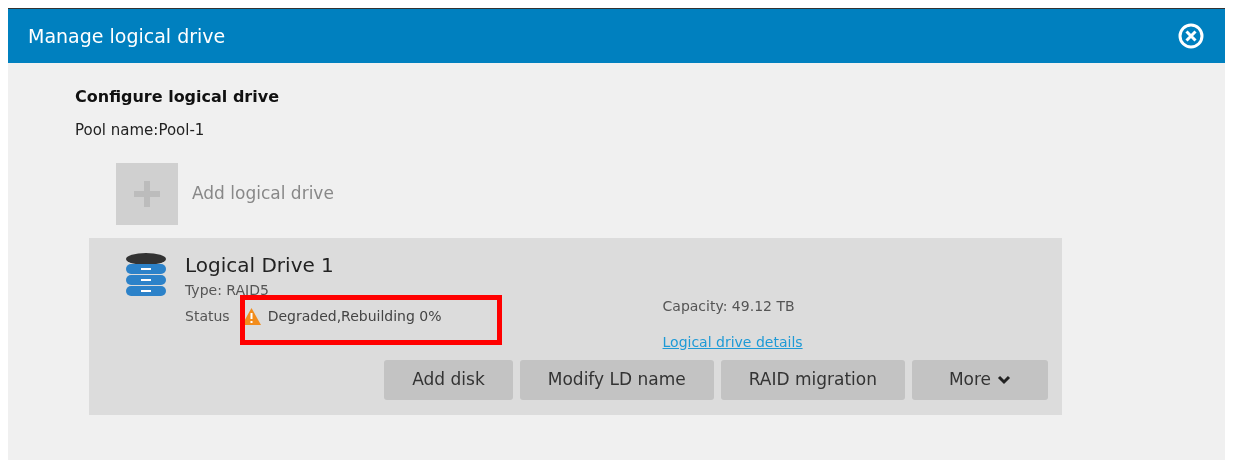  Describe the element at coordinates (227, 290) in the screenshot. I see `drive-type: Type: RAID5` at that location.